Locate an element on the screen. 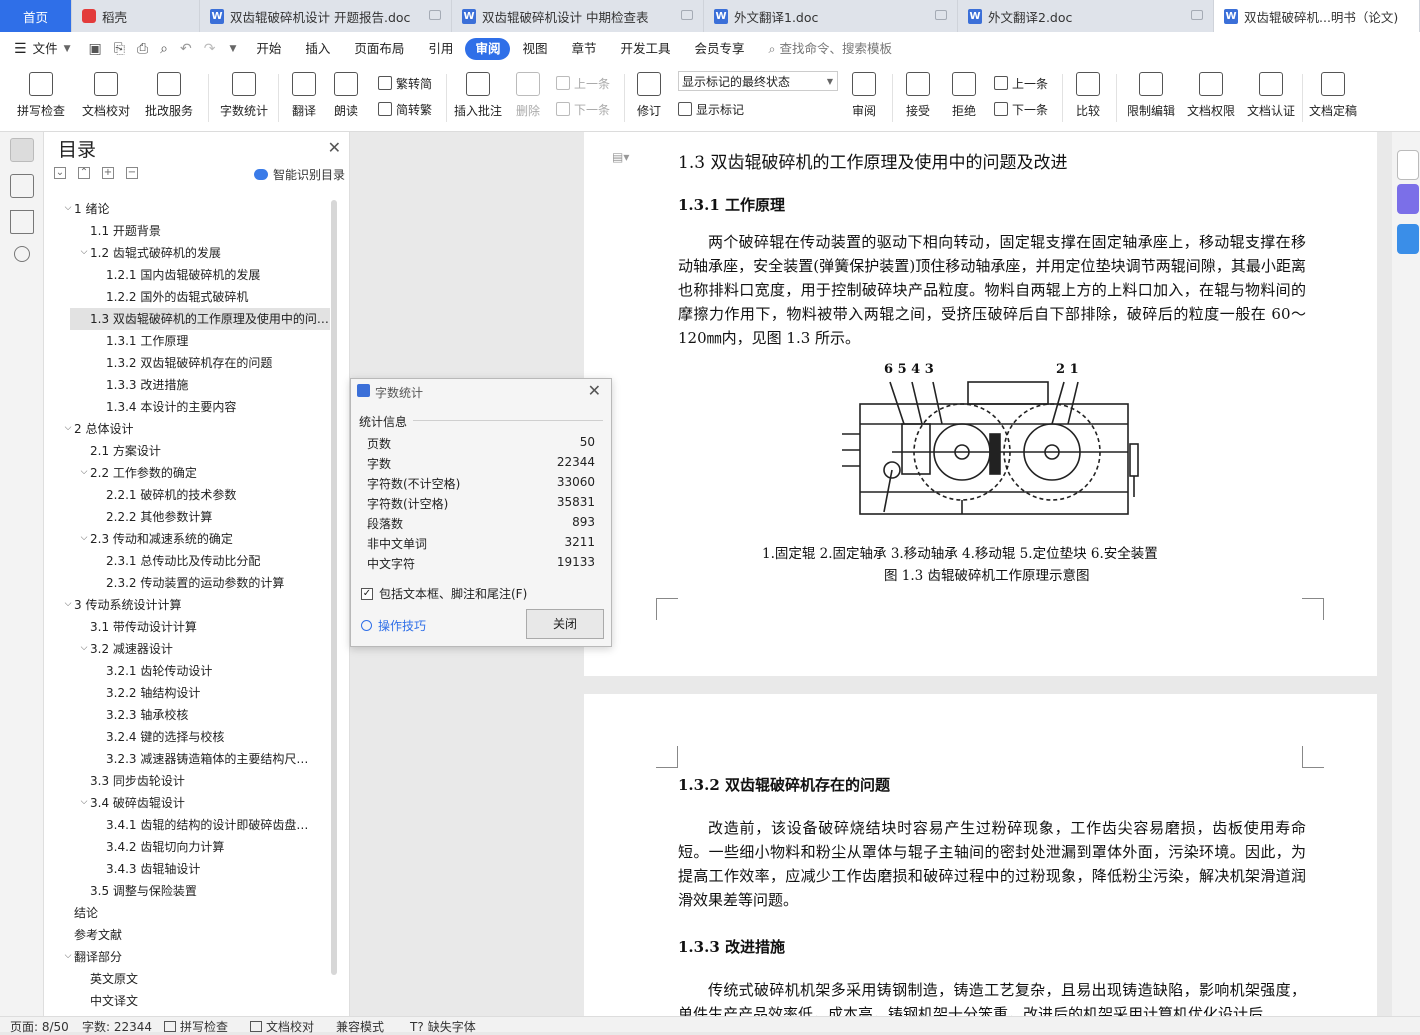 This screenshot has width=1420, height=1035. nav-pane-icon is located at coordinates (22, 186).